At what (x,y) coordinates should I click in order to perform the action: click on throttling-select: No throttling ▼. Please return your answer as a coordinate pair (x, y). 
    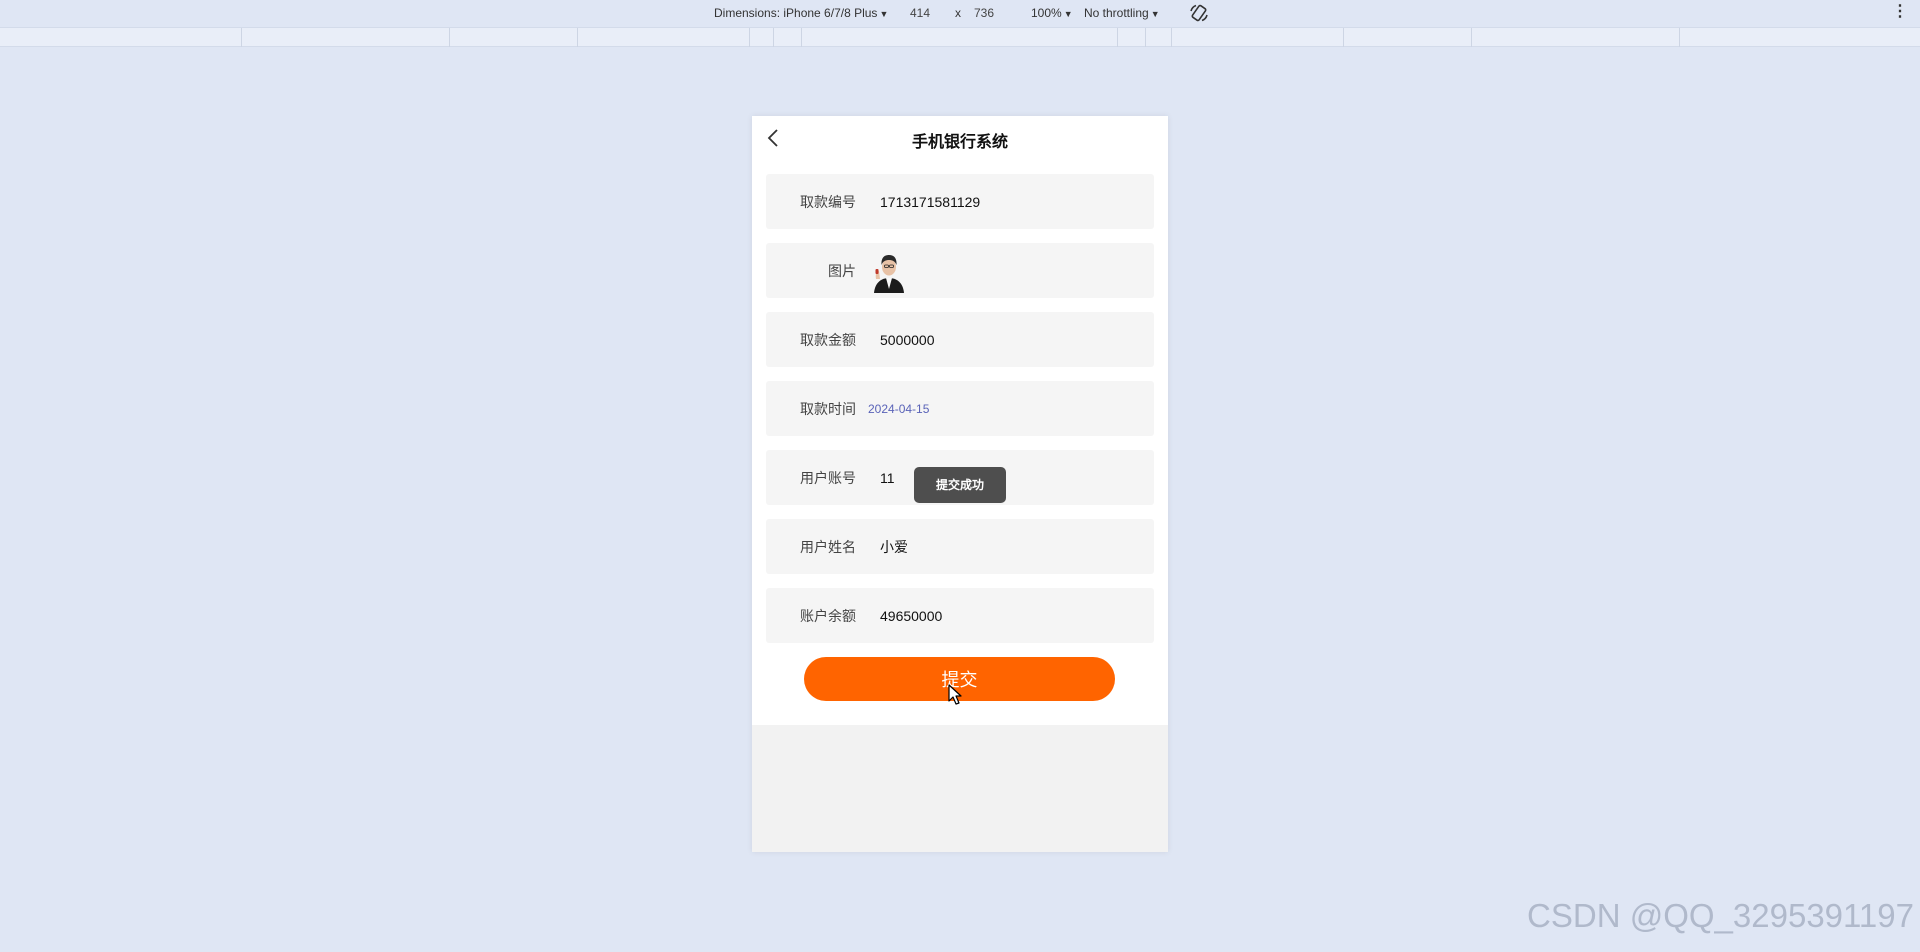
    Looking at the image, I should click on (1122, 13).